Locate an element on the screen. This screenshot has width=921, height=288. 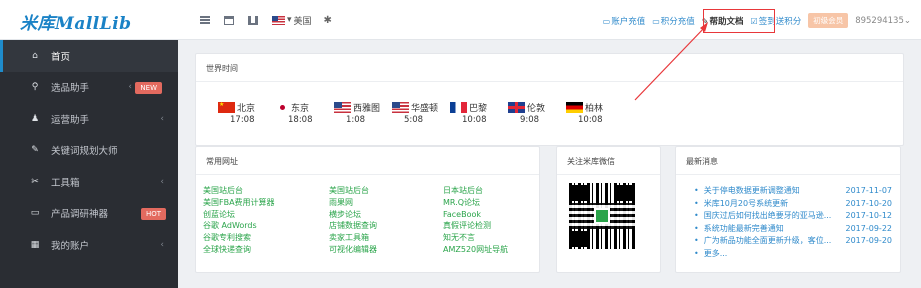
site-link: 卖家工具箱 is located at coordinates (386, 238).